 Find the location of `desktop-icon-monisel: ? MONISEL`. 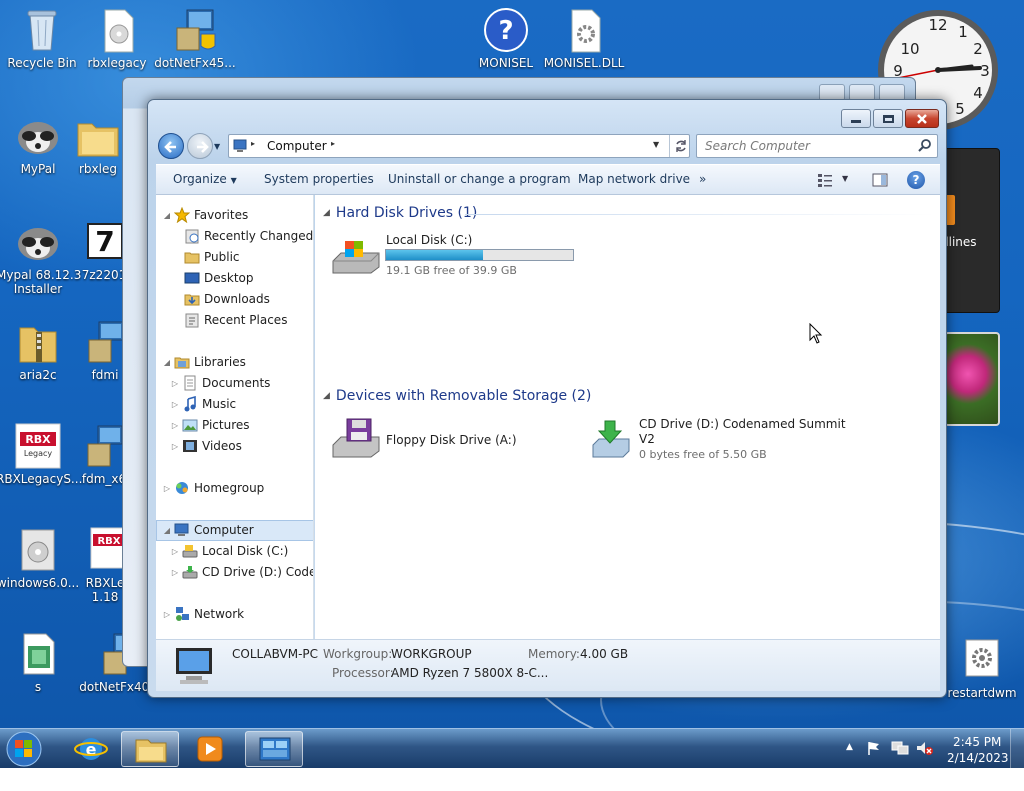

desktop-icon-monisel: ? MONISEL is located at coordinates (506, 38).